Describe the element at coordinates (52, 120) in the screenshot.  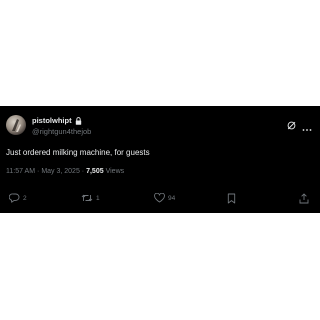
I see `display-name: pistolwhipt` at that location.